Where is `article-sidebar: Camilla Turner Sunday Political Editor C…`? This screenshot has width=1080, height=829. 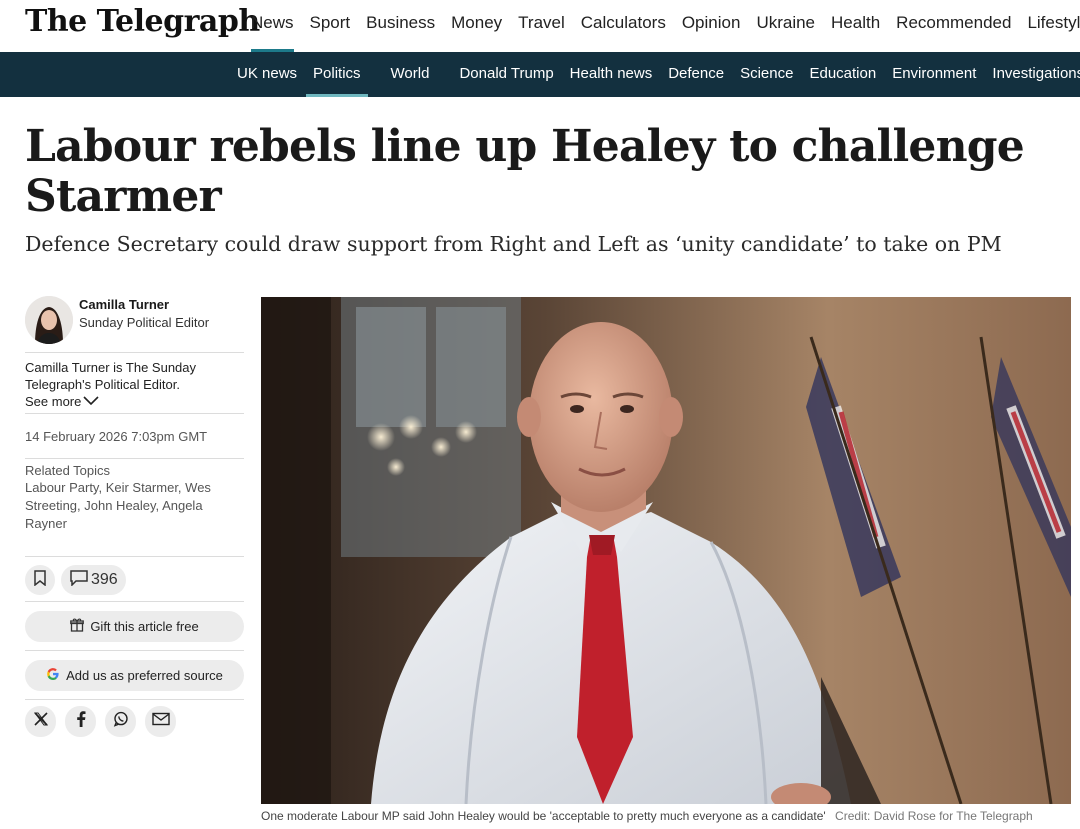 article-sidebar: Camilla Turner Sunday Political Editor C… is located at coordinates (134, 516).